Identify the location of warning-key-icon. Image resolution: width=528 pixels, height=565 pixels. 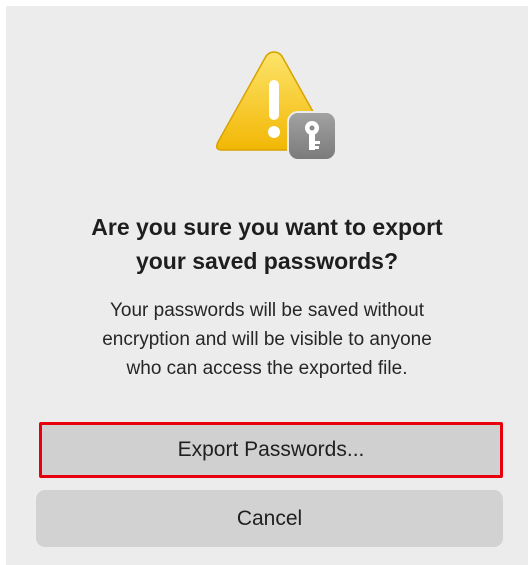
(274, 106).